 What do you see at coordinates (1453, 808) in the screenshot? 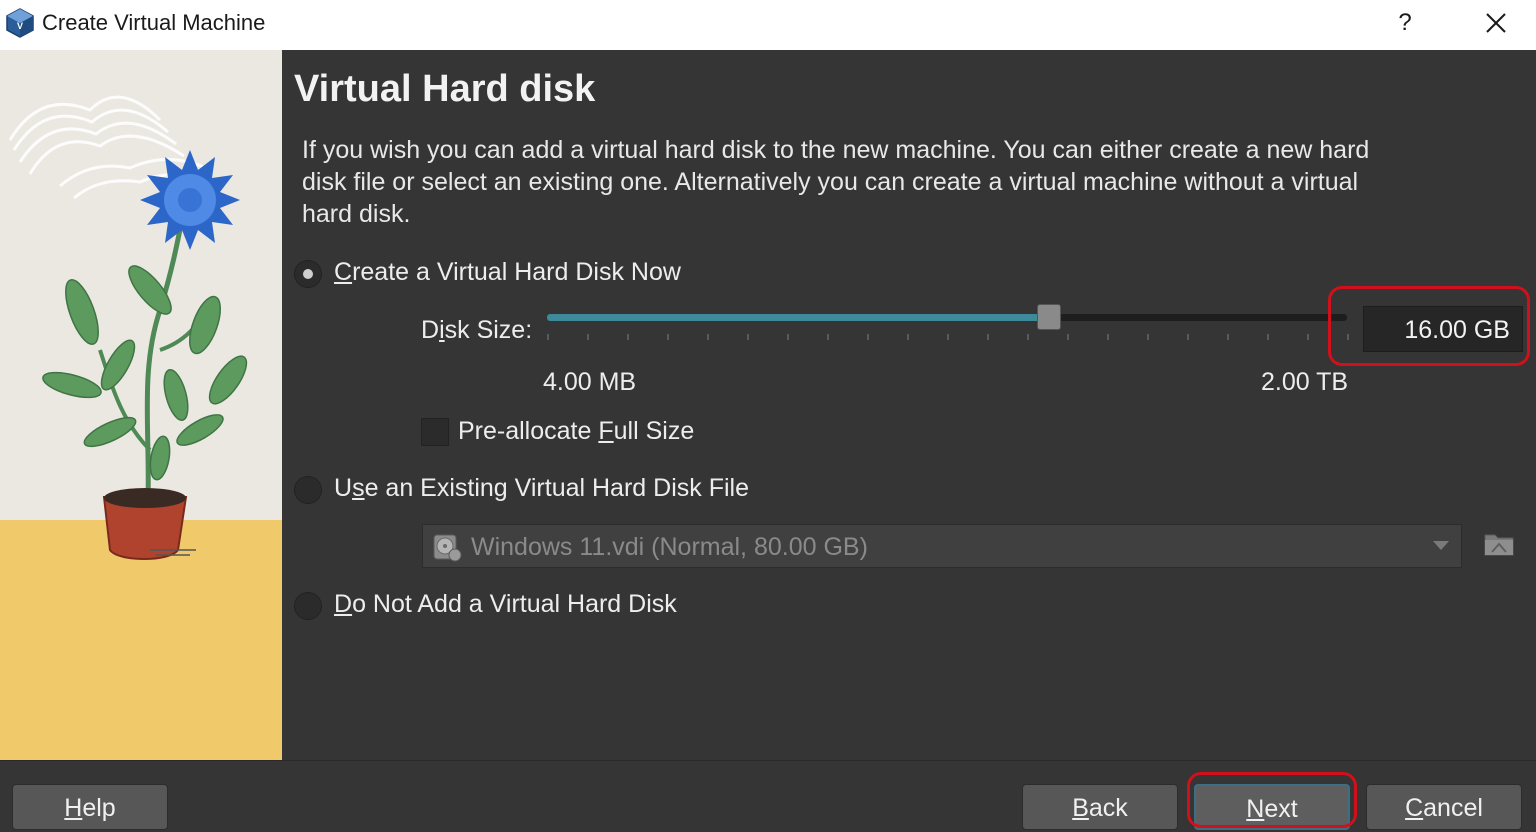
I see `button-label: ancel` at bounding box center [1453, 808].